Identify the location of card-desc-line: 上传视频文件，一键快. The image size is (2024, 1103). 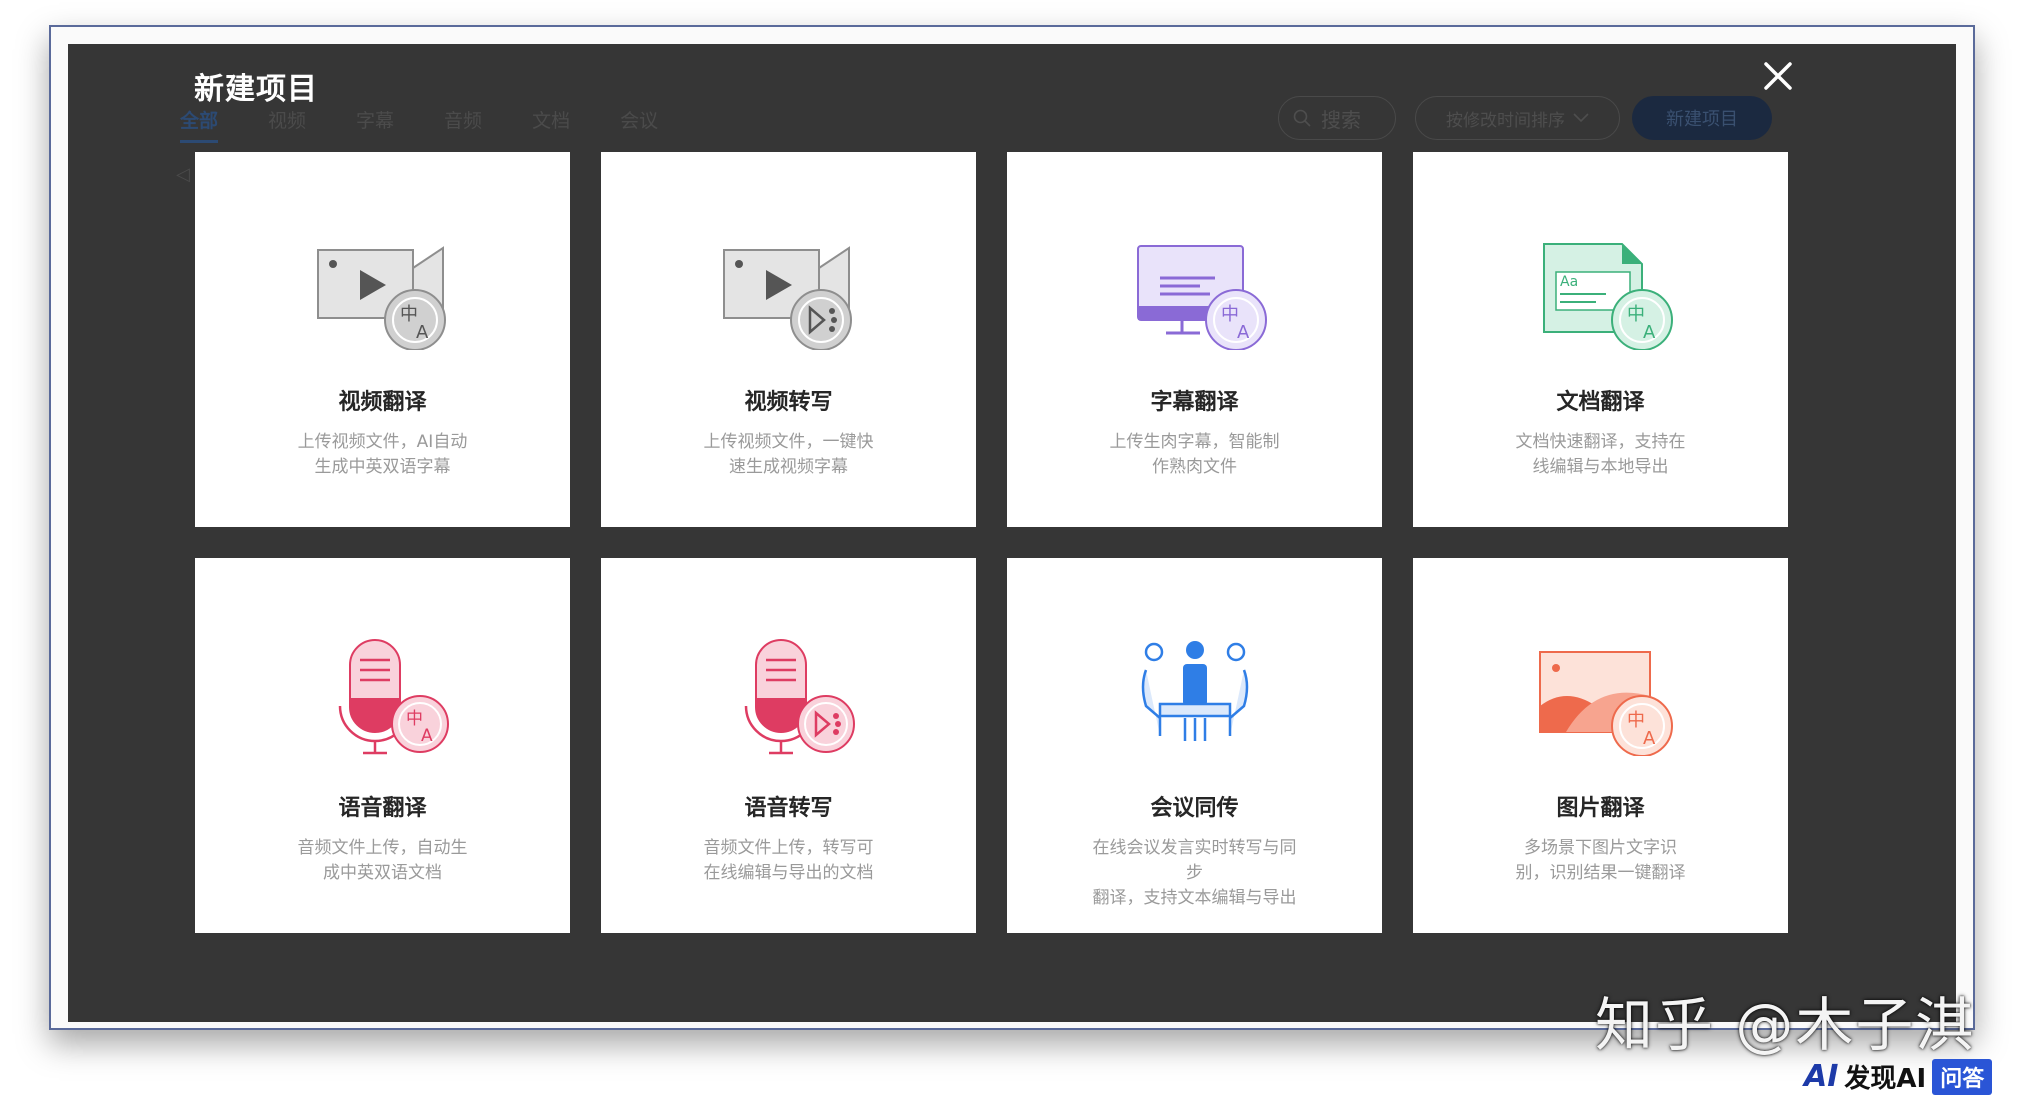
(788, 442).